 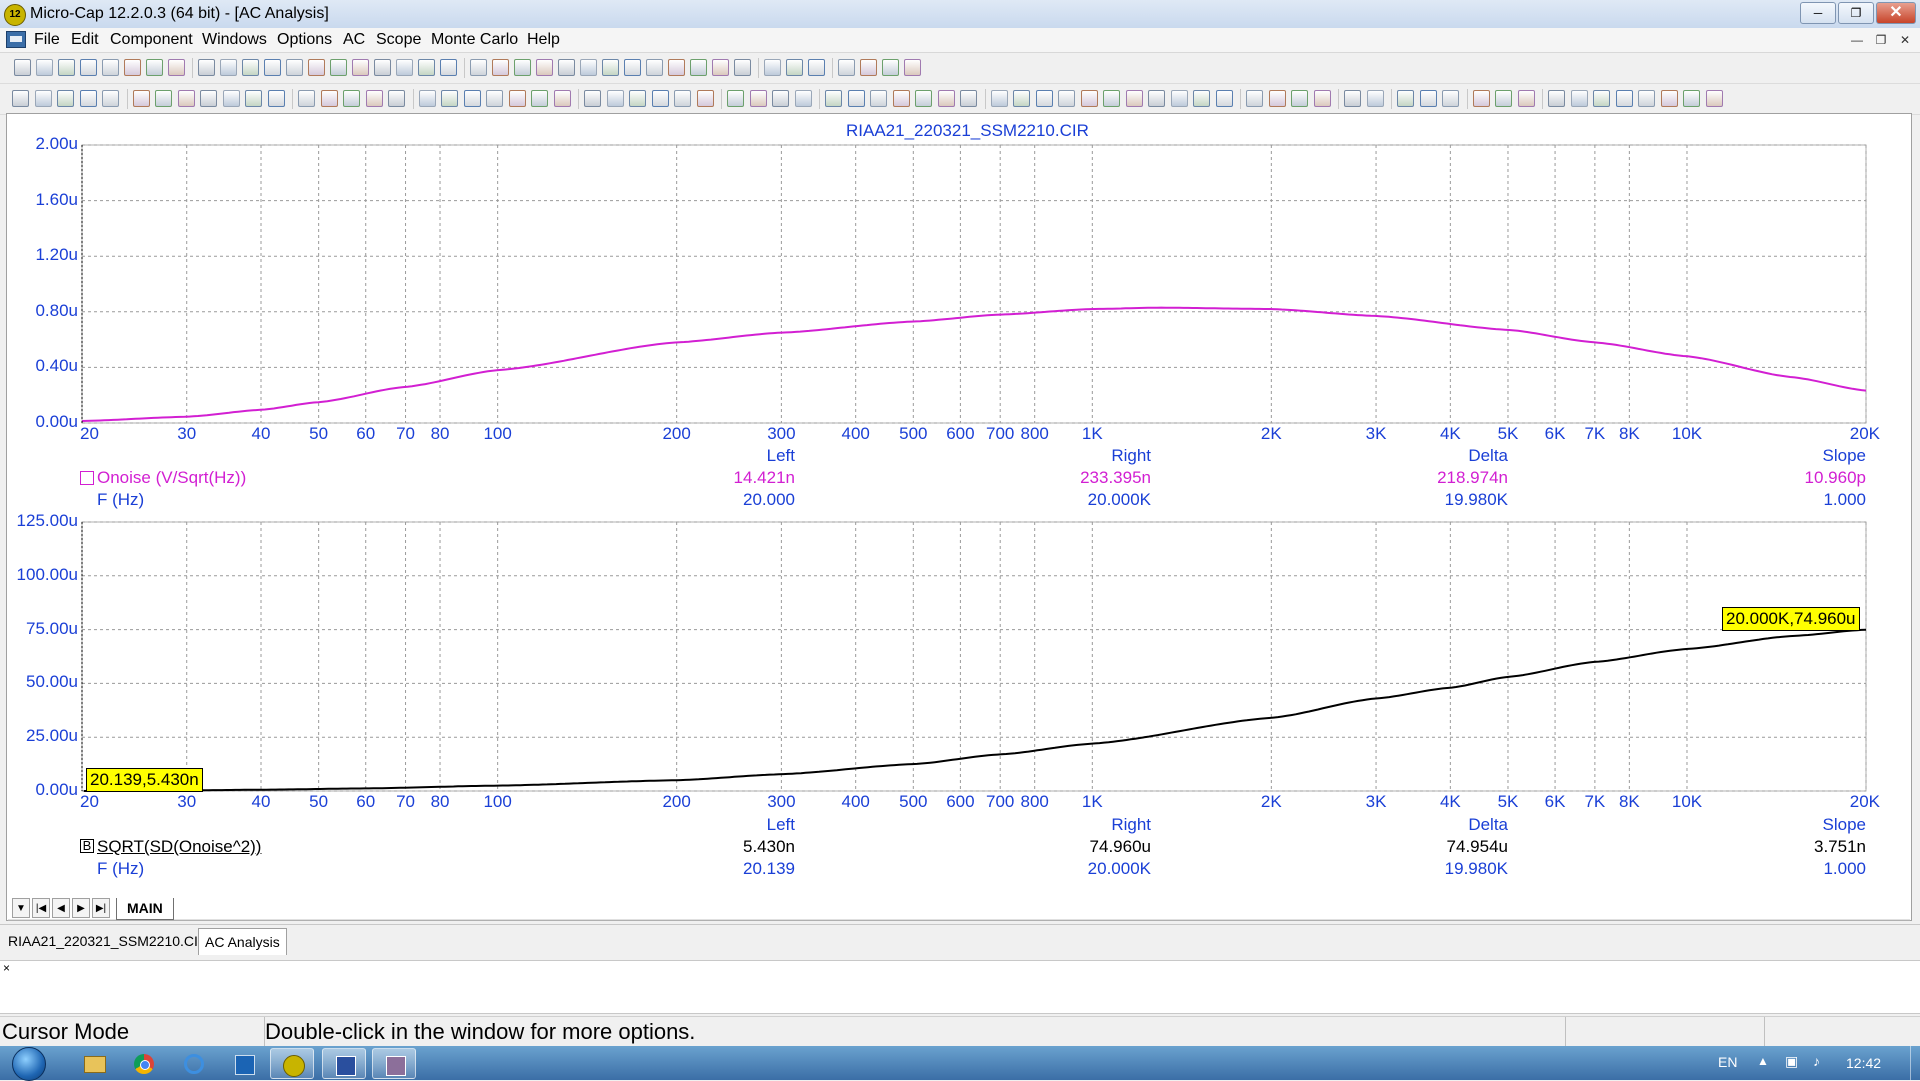 What do you see at coordinates (781, 801) in the screenshot?
I see `bottom-x-tick-label: 300` at bounding box center [781, 801].